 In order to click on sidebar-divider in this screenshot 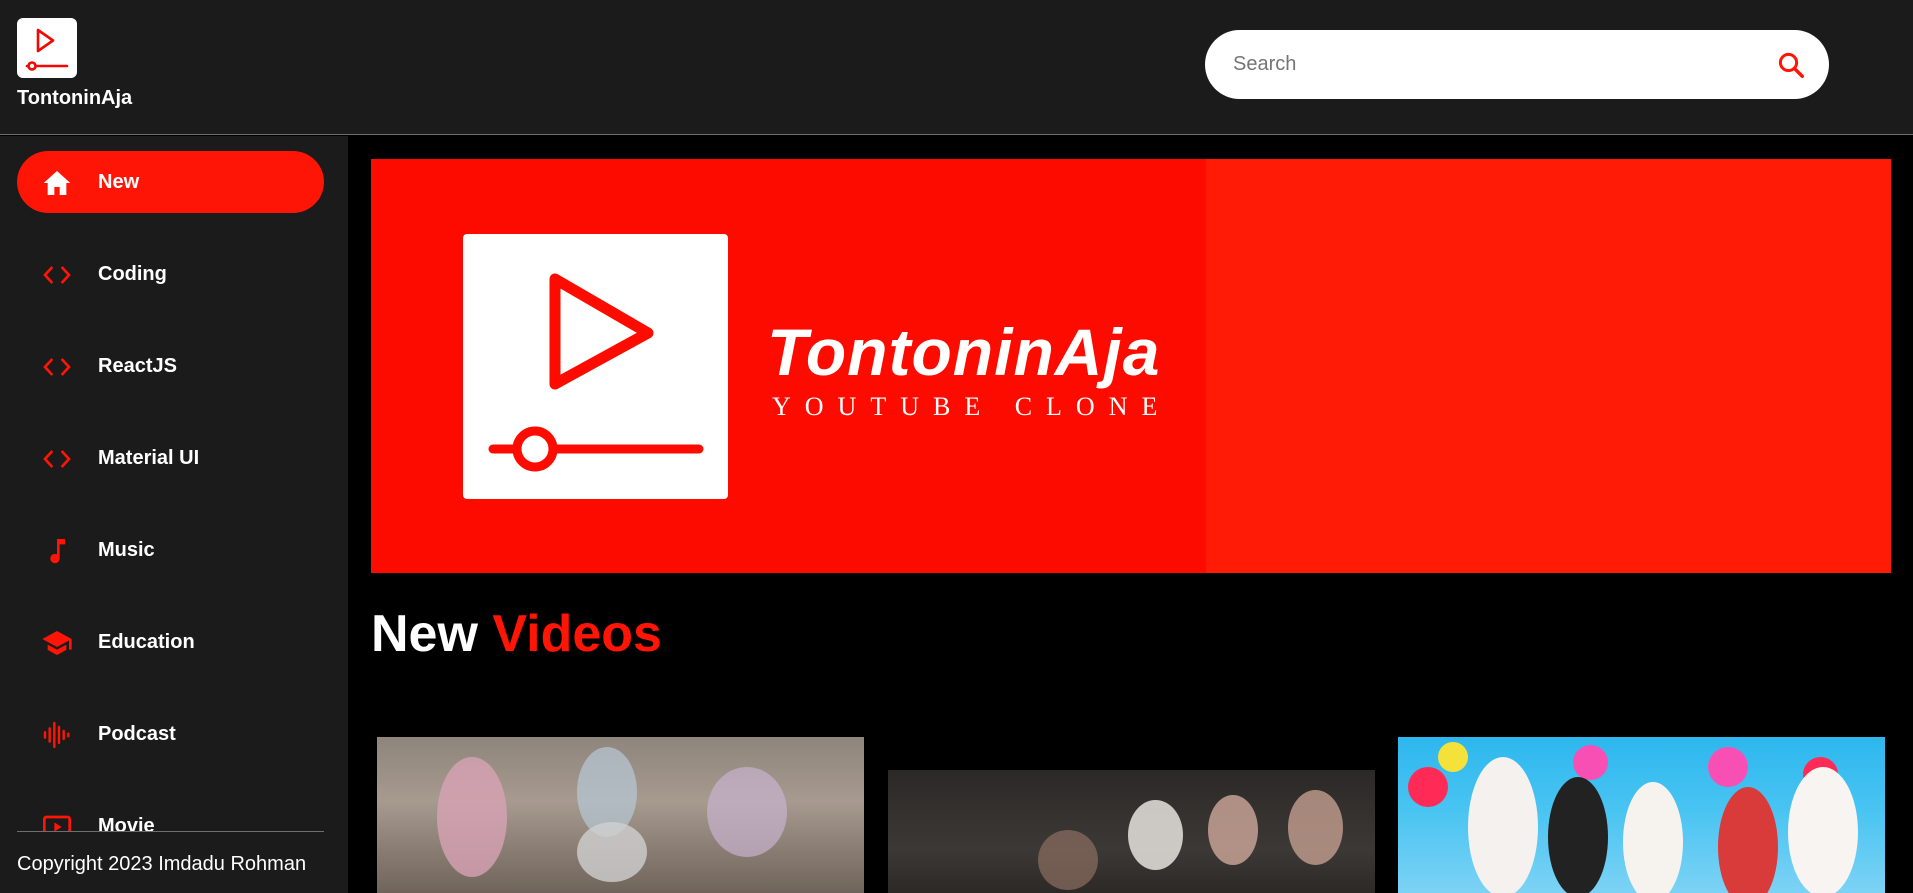, I will do `click(170, 831)`.